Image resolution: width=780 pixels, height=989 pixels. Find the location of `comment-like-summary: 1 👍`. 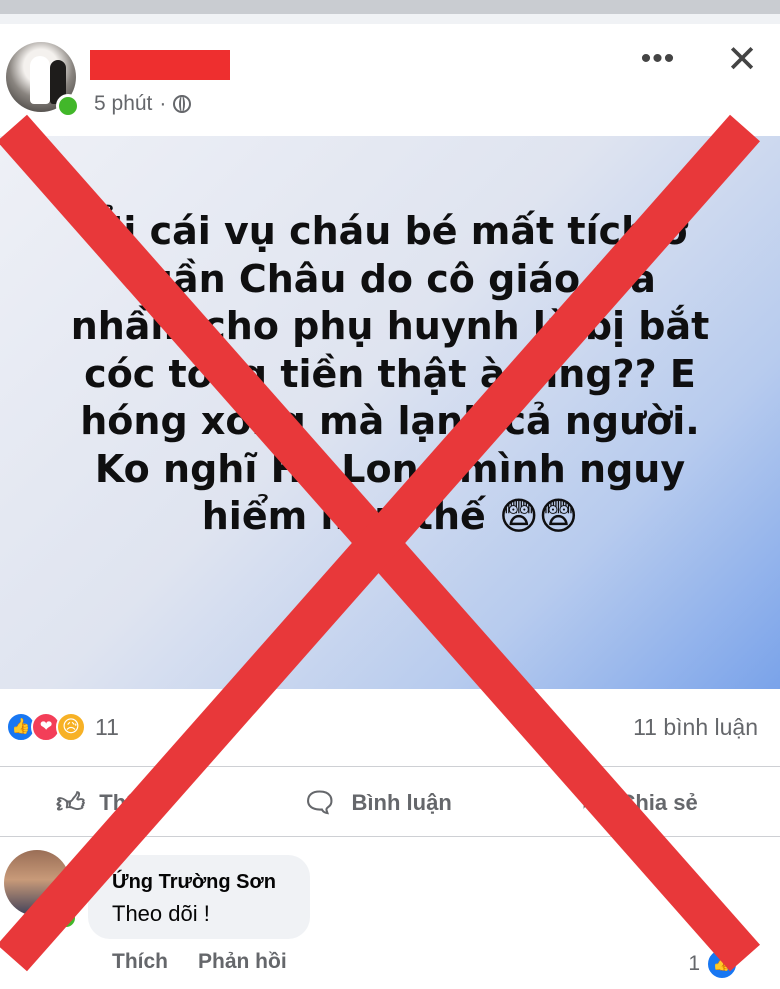

comment-like-summary: 1 👍 is located at coordinates (713, 964).